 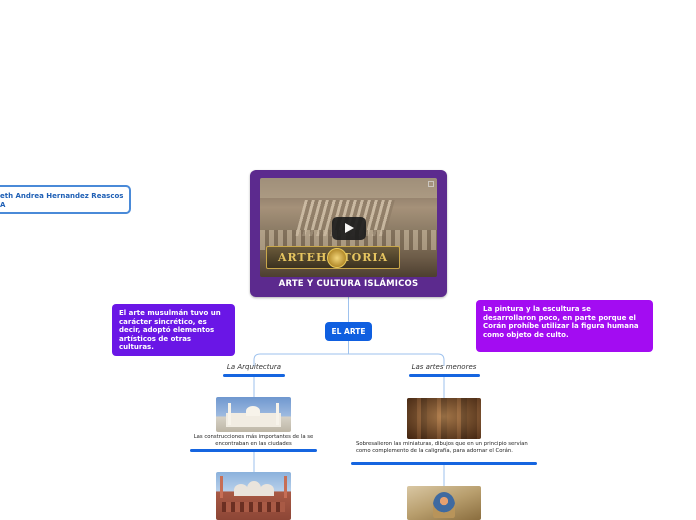 What do you see at coordinates (348, 284) in the screenshot?
I see `central-topic-title: ARTE Y CULTURA ISLÁMICOS` at bounding box center [348, 284].